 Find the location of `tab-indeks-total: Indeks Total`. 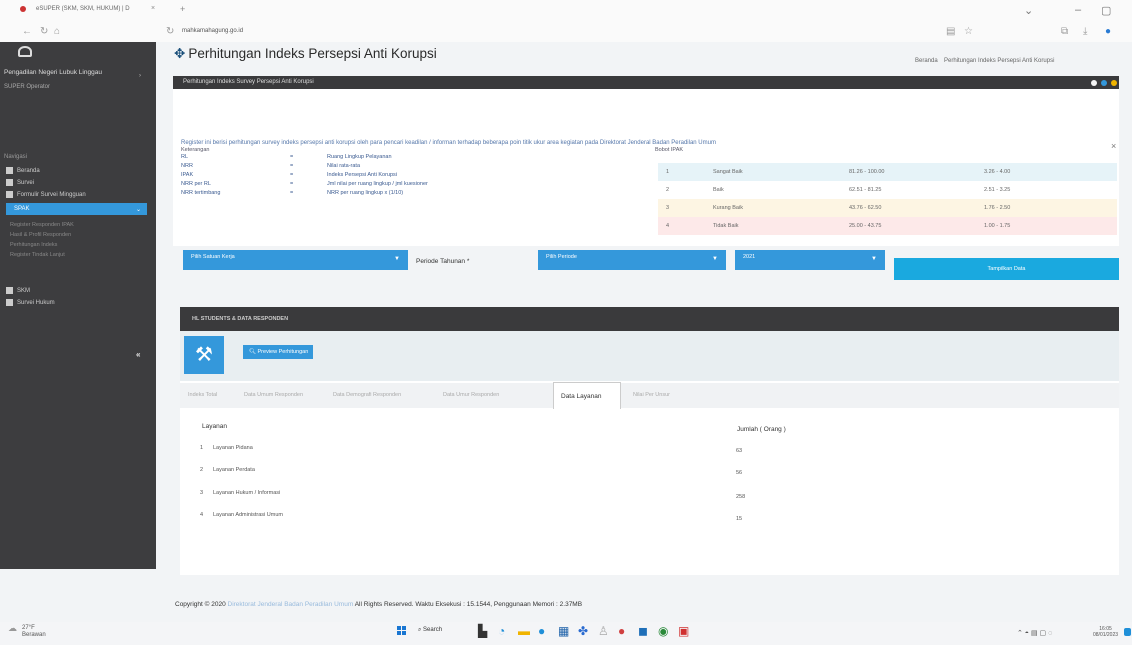

tab-indeks-total: Indeks Total is located at coordinates (202, 395).